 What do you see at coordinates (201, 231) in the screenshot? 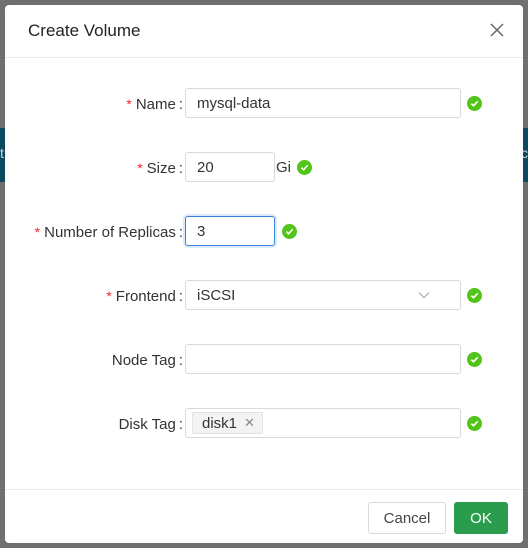
I see `replicas-input-value: 3` at bounding box center [201, 231].